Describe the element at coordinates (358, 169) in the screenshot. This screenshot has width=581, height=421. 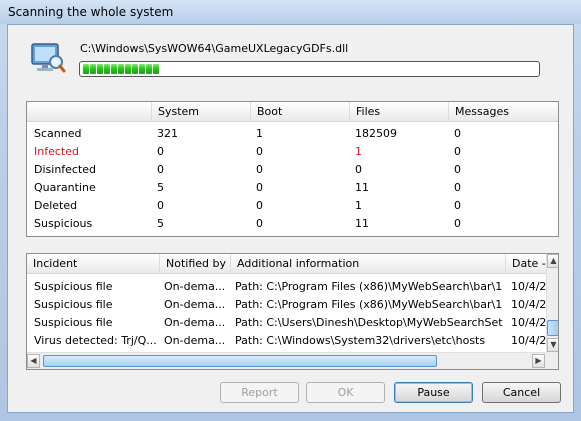
I see `stat-files: 0` at that location.